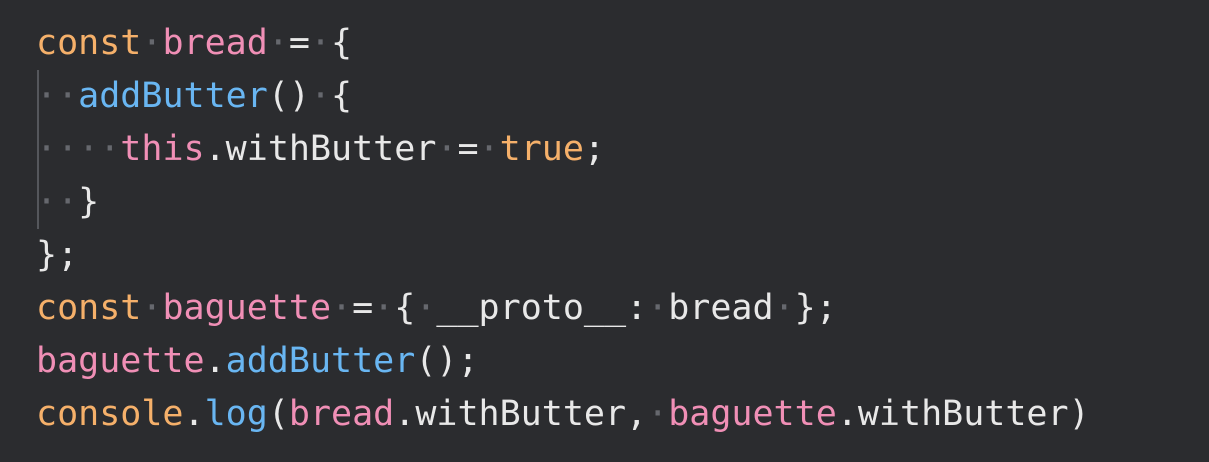 The height and width of the screenshot is (462, 1209). Describe the element at coordinates (215, 43) in the screenshot. I see `variable-name: bread` at that location.